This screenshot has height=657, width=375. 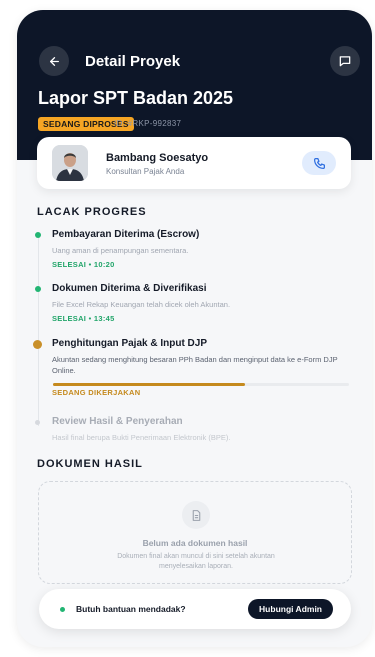 I want to click on avatar, so click(x=70, y=163).